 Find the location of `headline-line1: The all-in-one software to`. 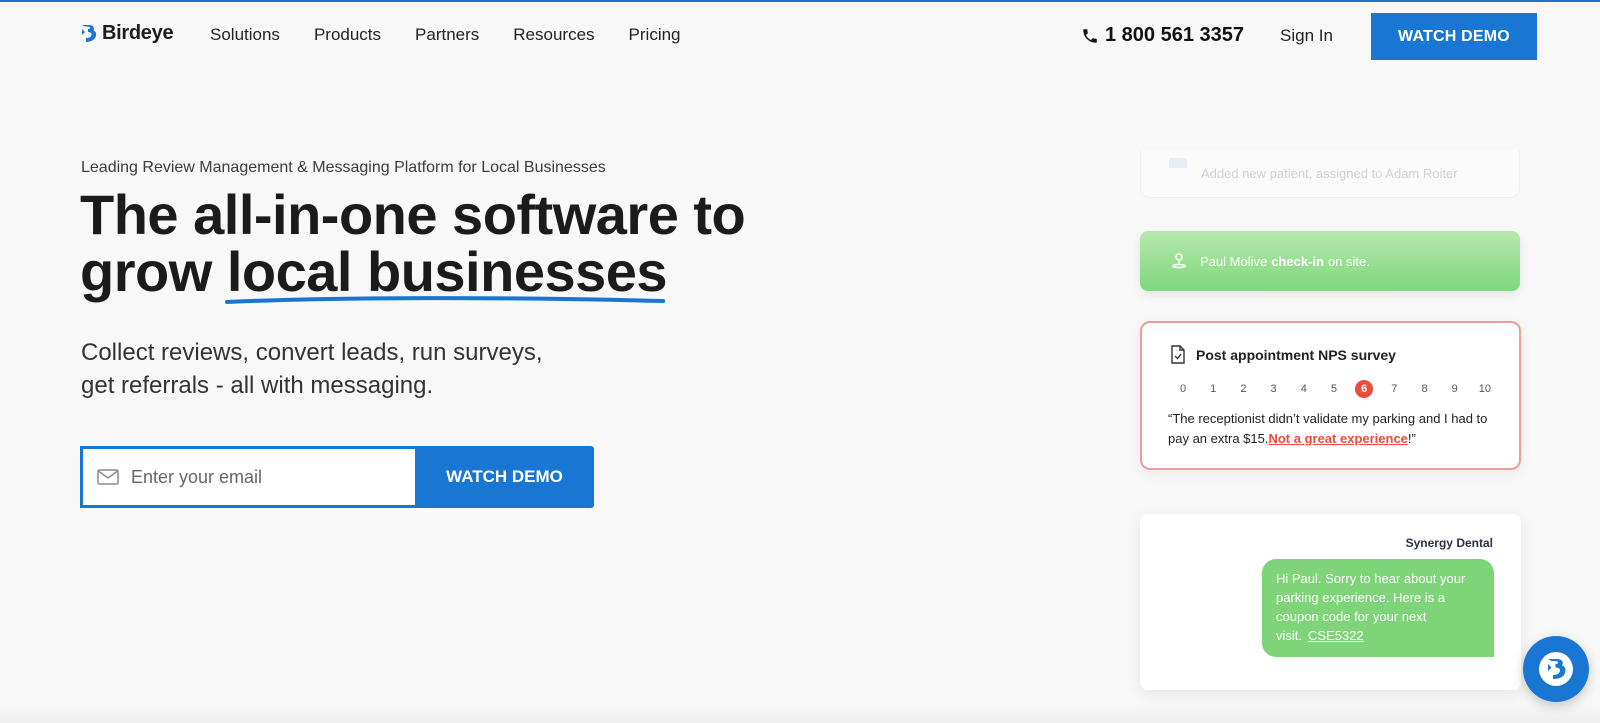

headline-line1: The all-in-one software to is located at coordinates (413, 214).